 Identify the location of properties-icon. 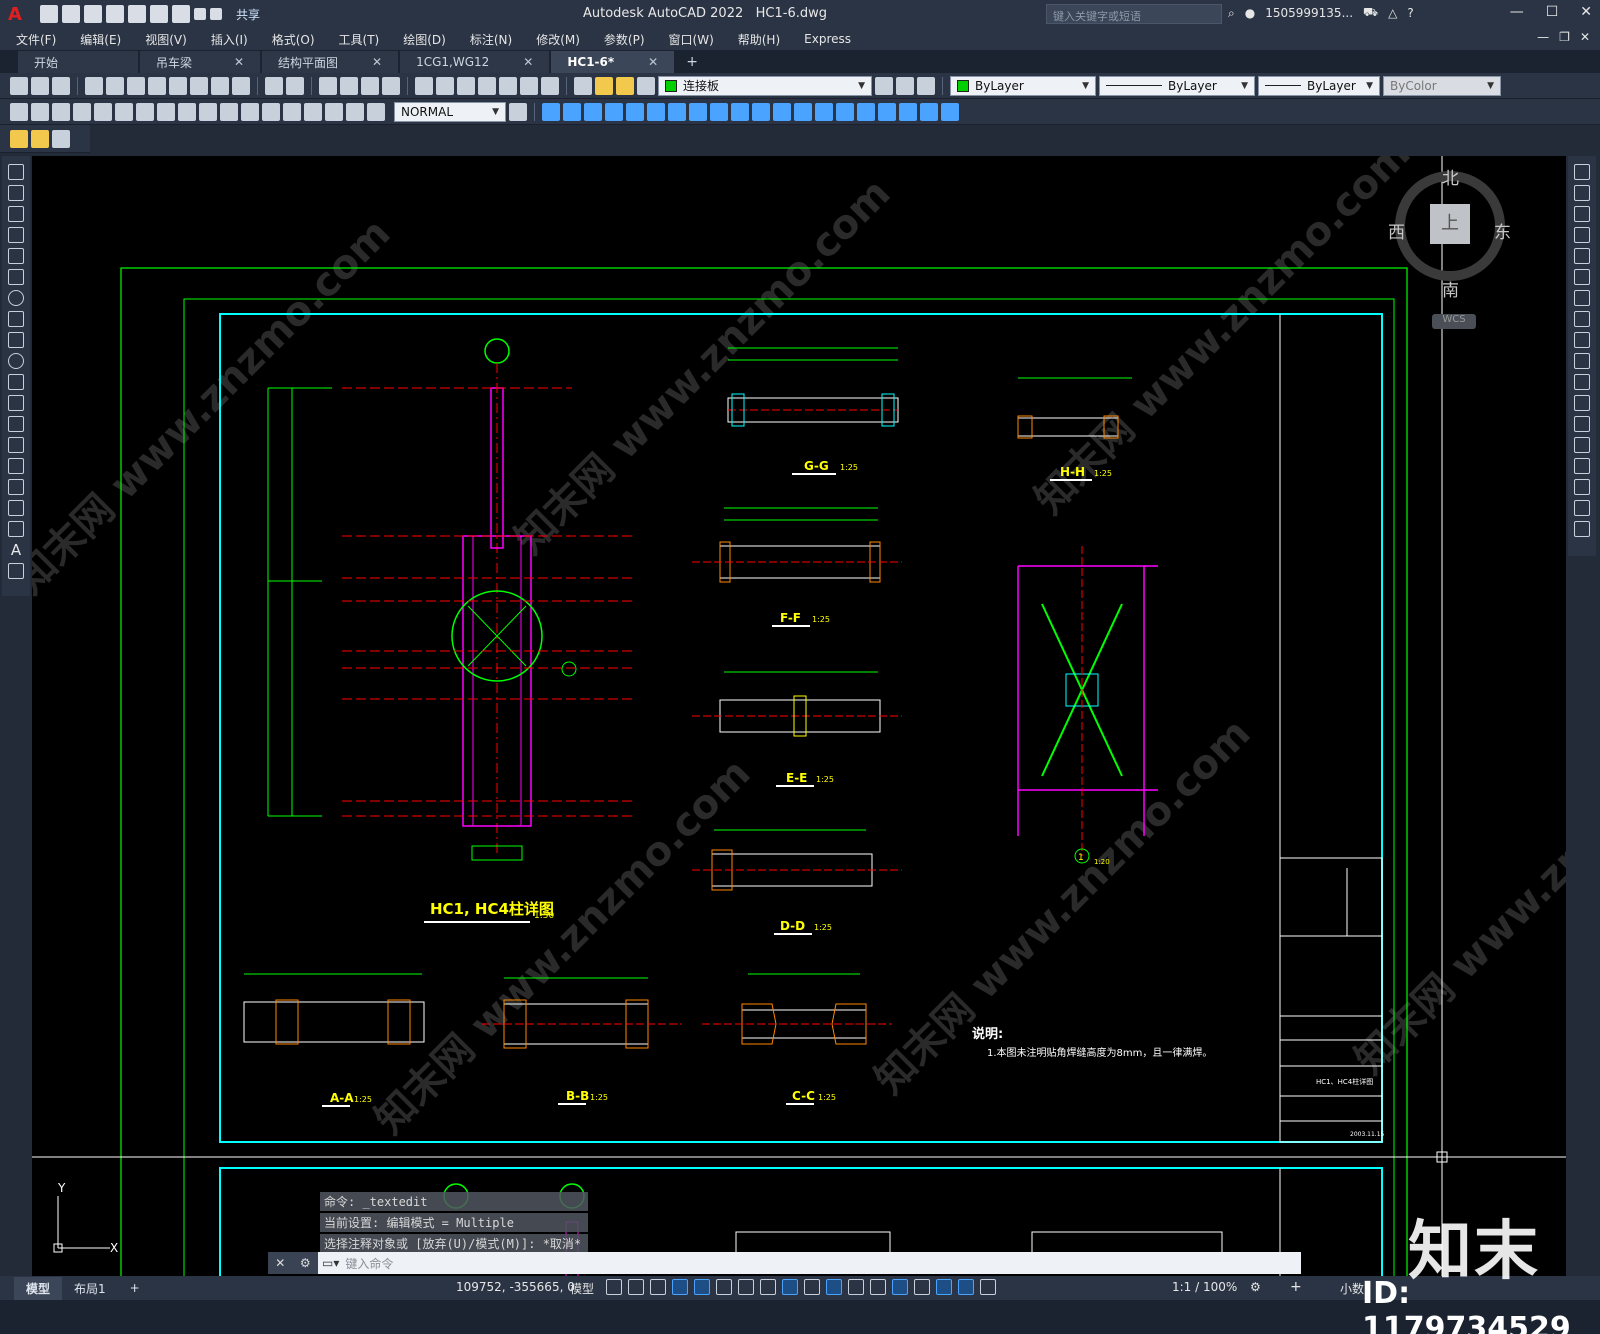
(424, 85).